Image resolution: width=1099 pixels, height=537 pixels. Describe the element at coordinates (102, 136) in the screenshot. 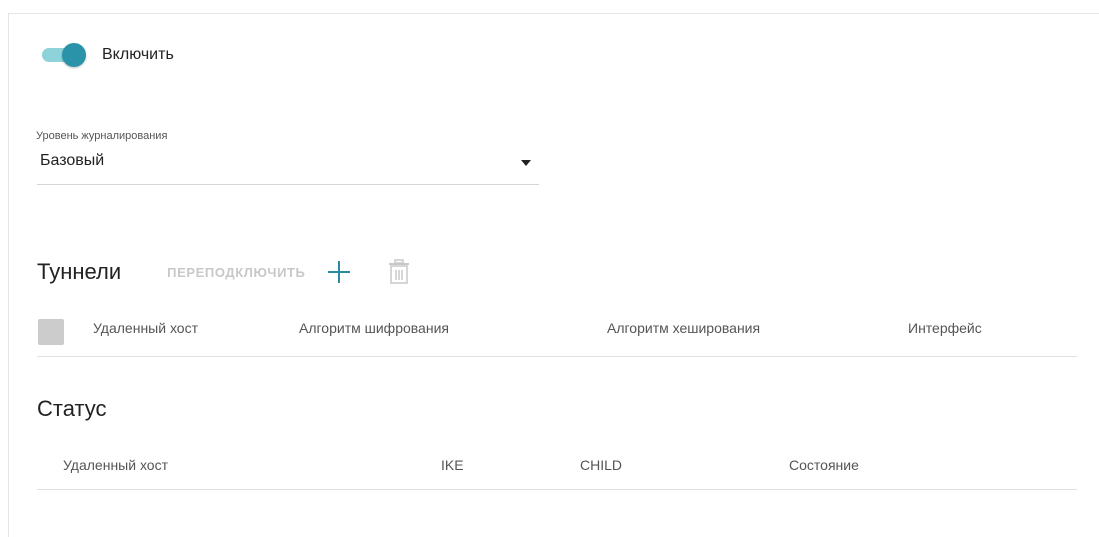

I see `log-level-caption: Уровень журналирования` at that location.